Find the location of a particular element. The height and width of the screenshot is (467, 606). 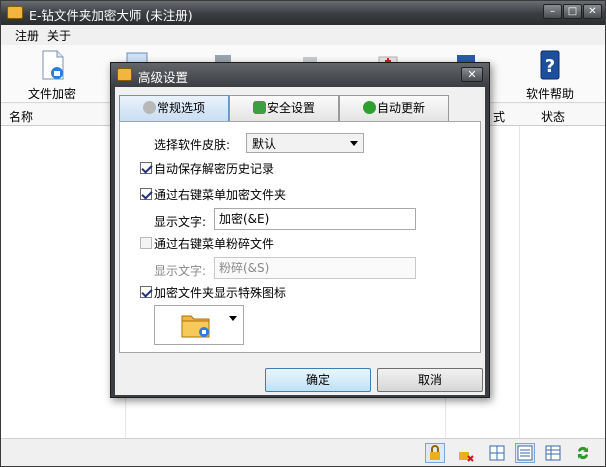

dialog-title-bar: 高级设置 ✕ is located at coordinates (300, 75).